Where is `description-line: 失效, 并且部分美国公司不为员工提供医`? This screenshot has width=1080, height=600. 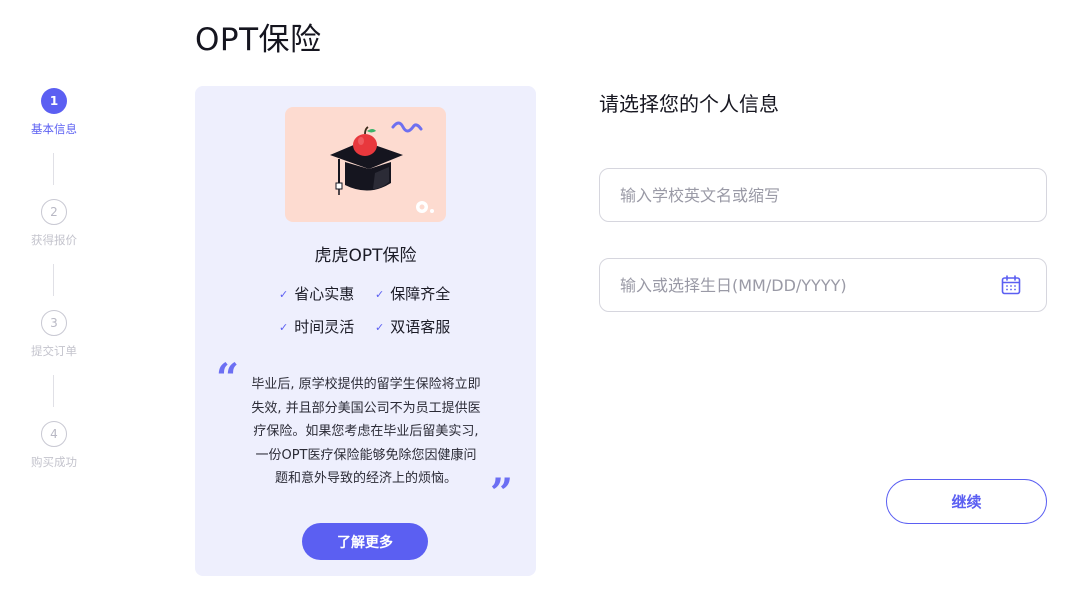 description-line: 失效, 并且部分美国公司不为员工提供医 is located at coordinates (366, 408).